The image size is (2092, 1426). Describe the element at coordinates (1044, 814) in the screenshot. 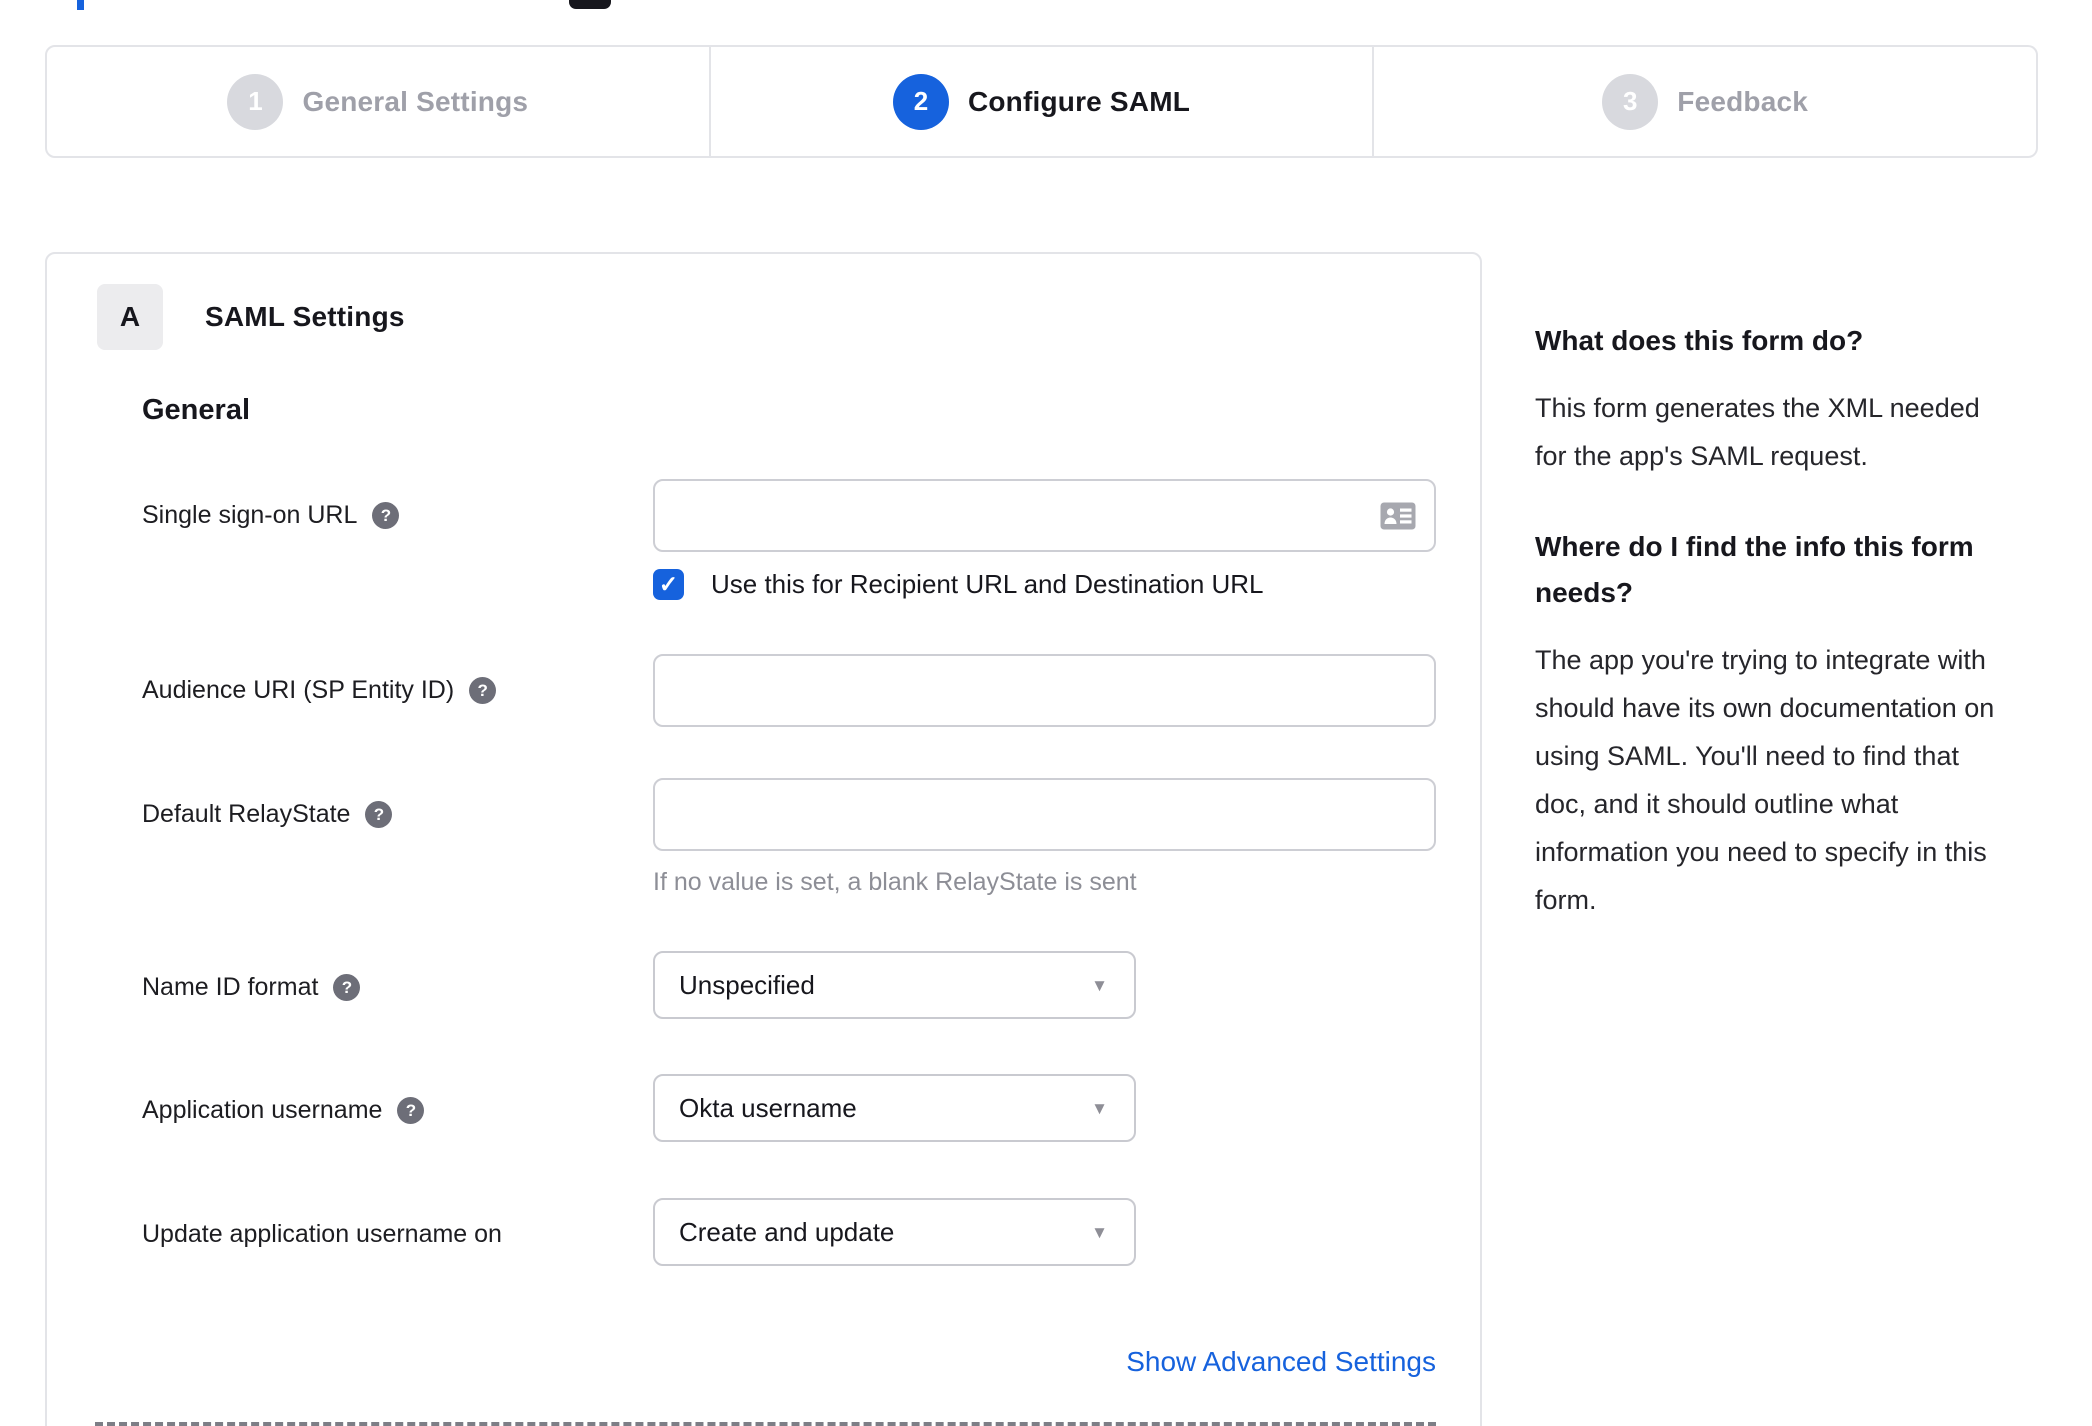

I see `default-relay-state-input` at that location.